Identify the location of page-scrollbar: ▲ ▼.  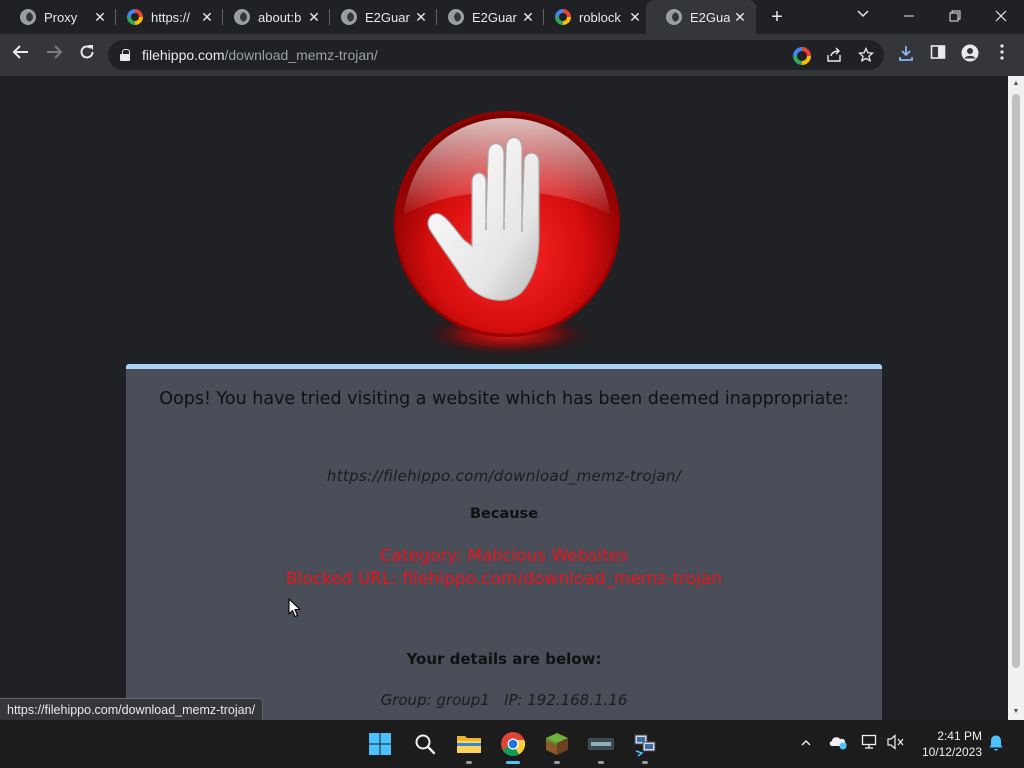
(1016, 398).